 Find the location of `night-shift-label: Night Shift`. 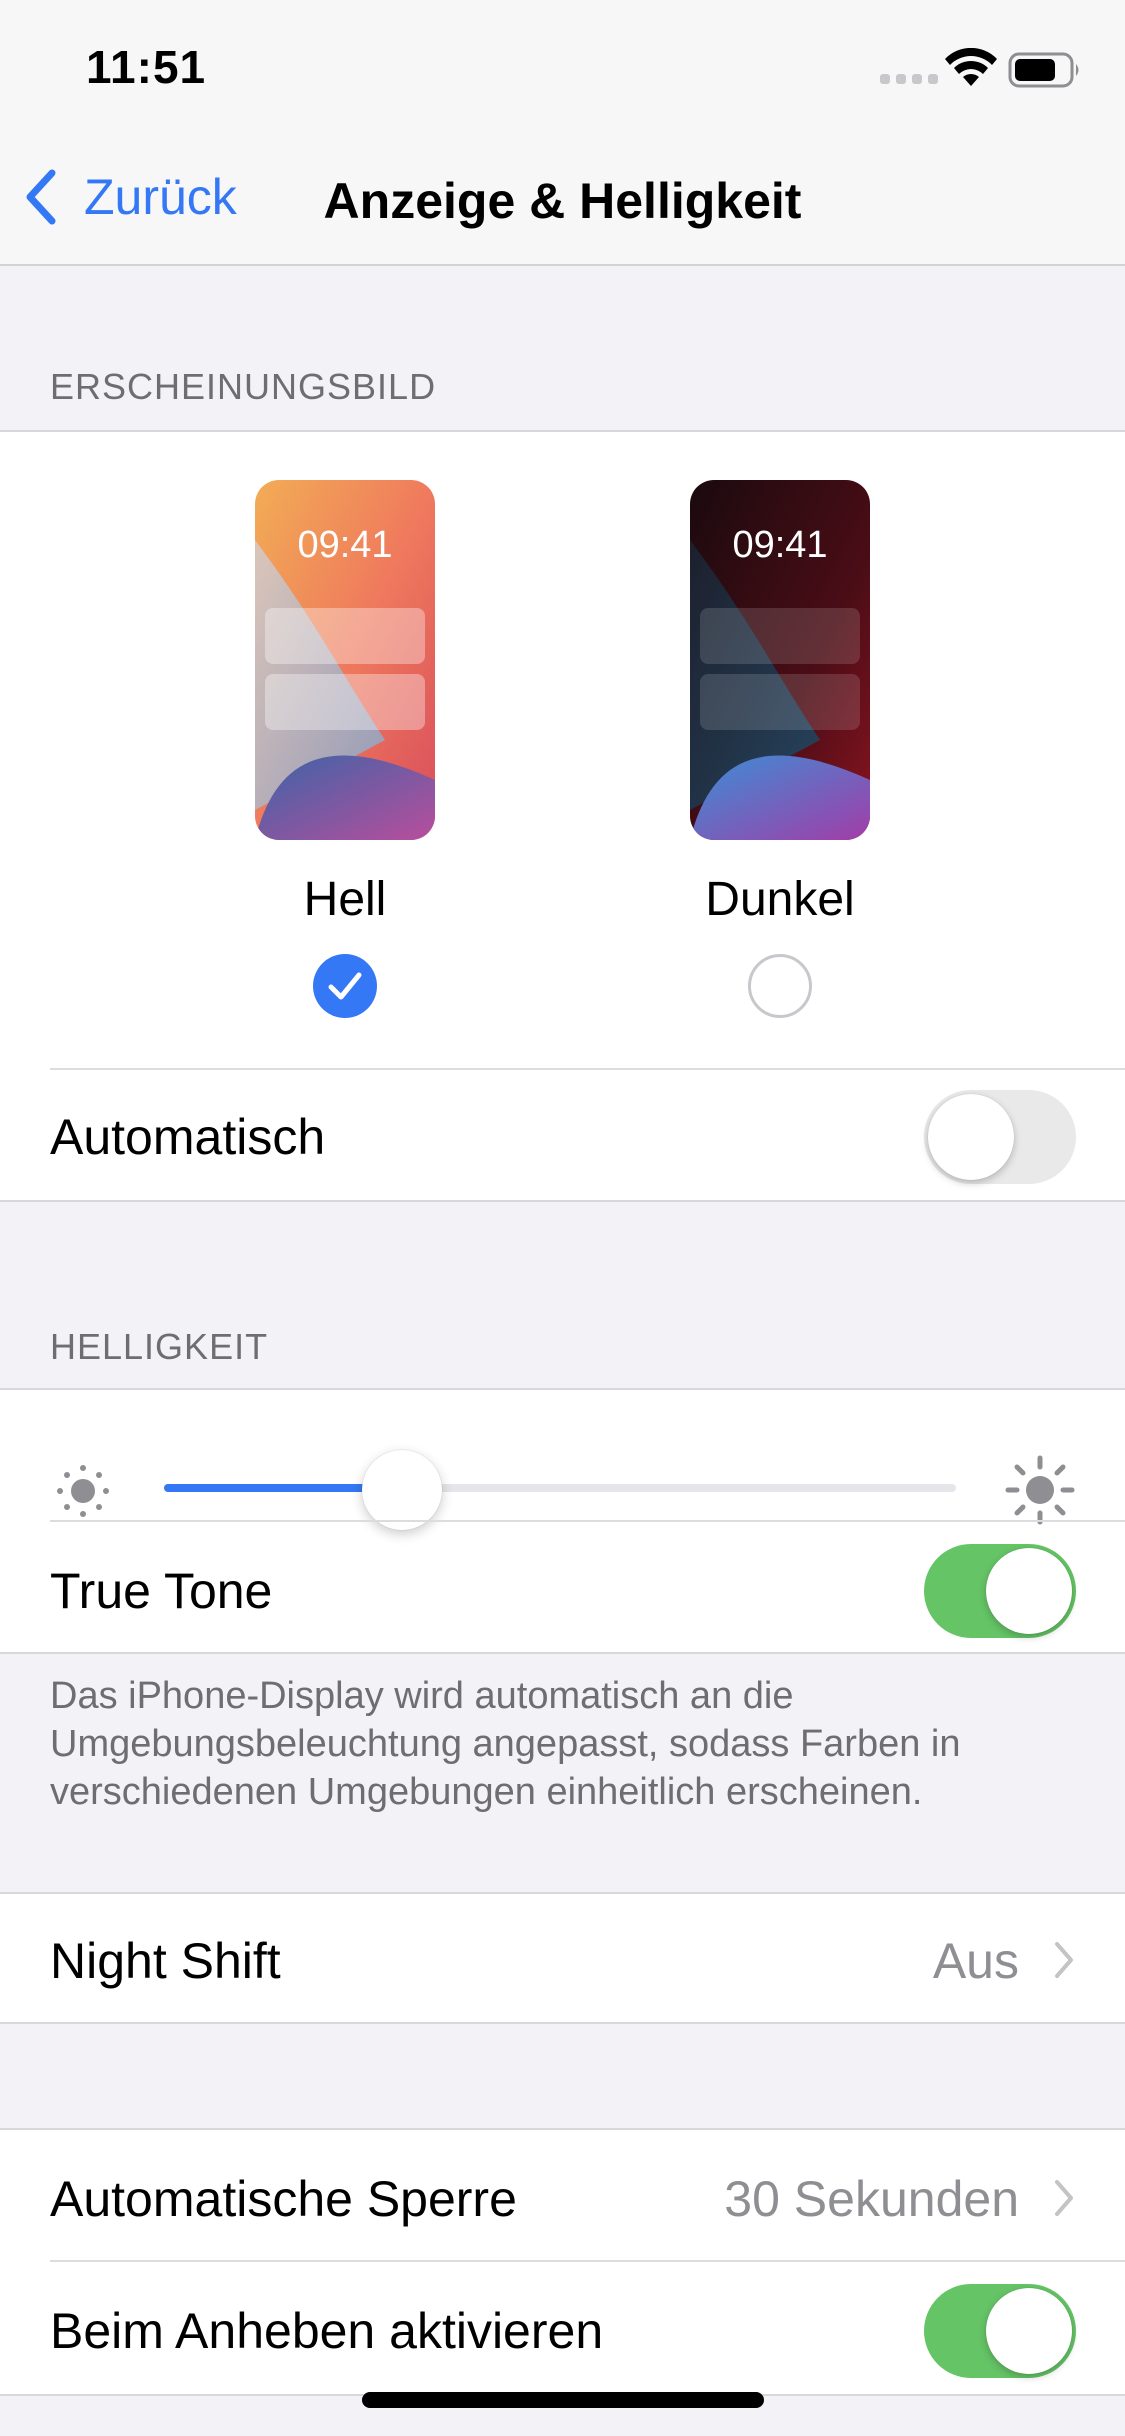

night-shift-label: Night Shift is located at coordinates (165, 1961).